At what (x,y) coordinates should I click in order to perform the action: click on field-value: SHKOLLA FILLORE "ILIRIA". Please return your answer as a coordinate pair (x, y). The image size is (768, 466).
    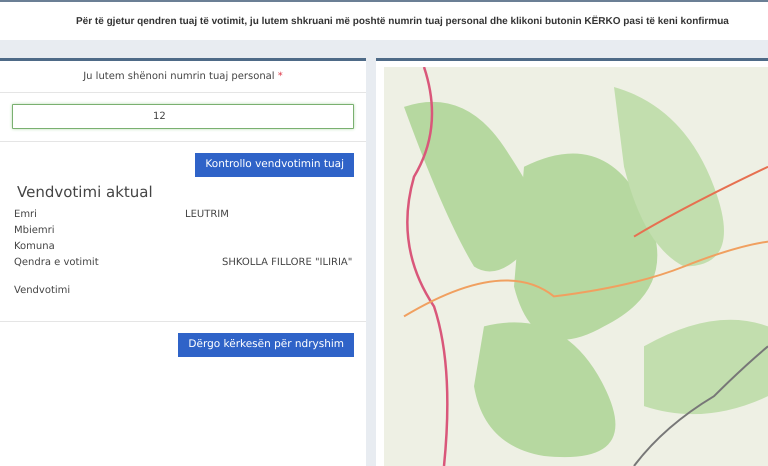
    Looking at the image, I should click on (287, 263).